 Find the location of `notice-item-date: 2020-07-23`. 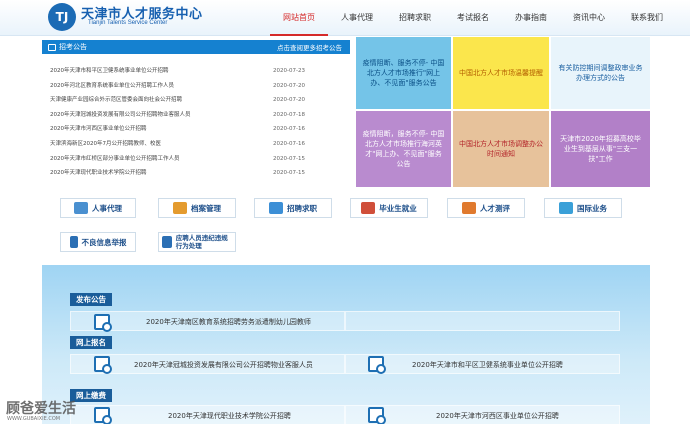

notice-item-date: 2020-07-23 is located at coordinates (289, 71).